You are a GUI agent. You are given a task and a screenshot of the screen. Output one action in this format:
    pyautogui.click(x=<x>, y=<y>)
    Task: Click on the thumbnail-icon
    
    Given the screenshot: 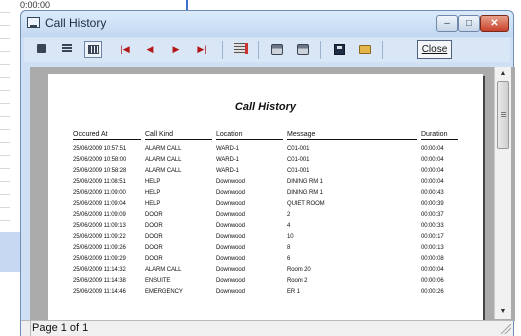 What is the action you would take?
    pyautogui.click(x=93, y=49)
    